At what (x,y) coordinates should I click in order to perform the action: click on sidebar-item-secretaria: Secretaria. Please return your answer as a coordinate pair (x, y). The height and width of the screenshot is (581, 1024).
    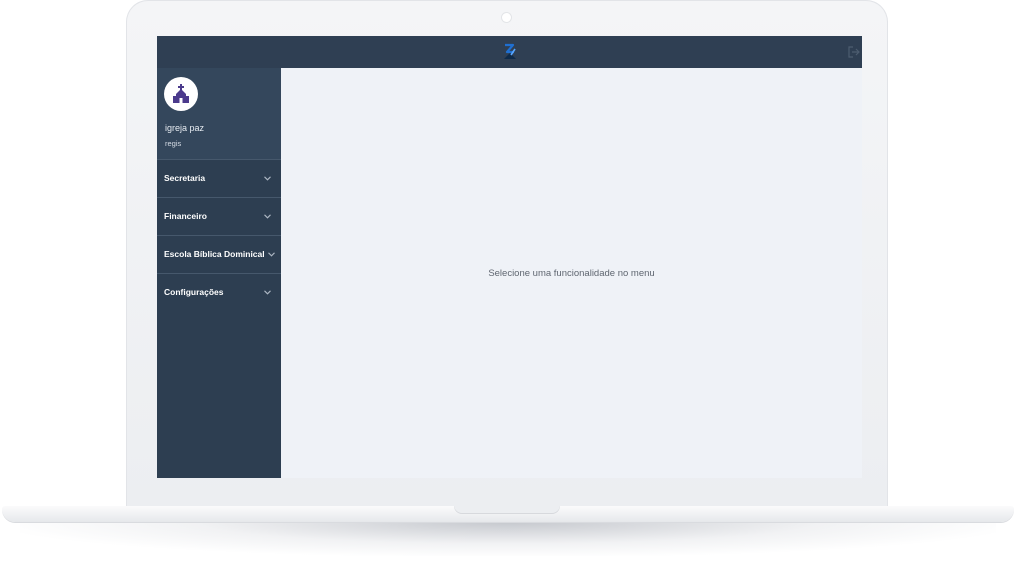
    Looking at the image, I should click on (219, 179).